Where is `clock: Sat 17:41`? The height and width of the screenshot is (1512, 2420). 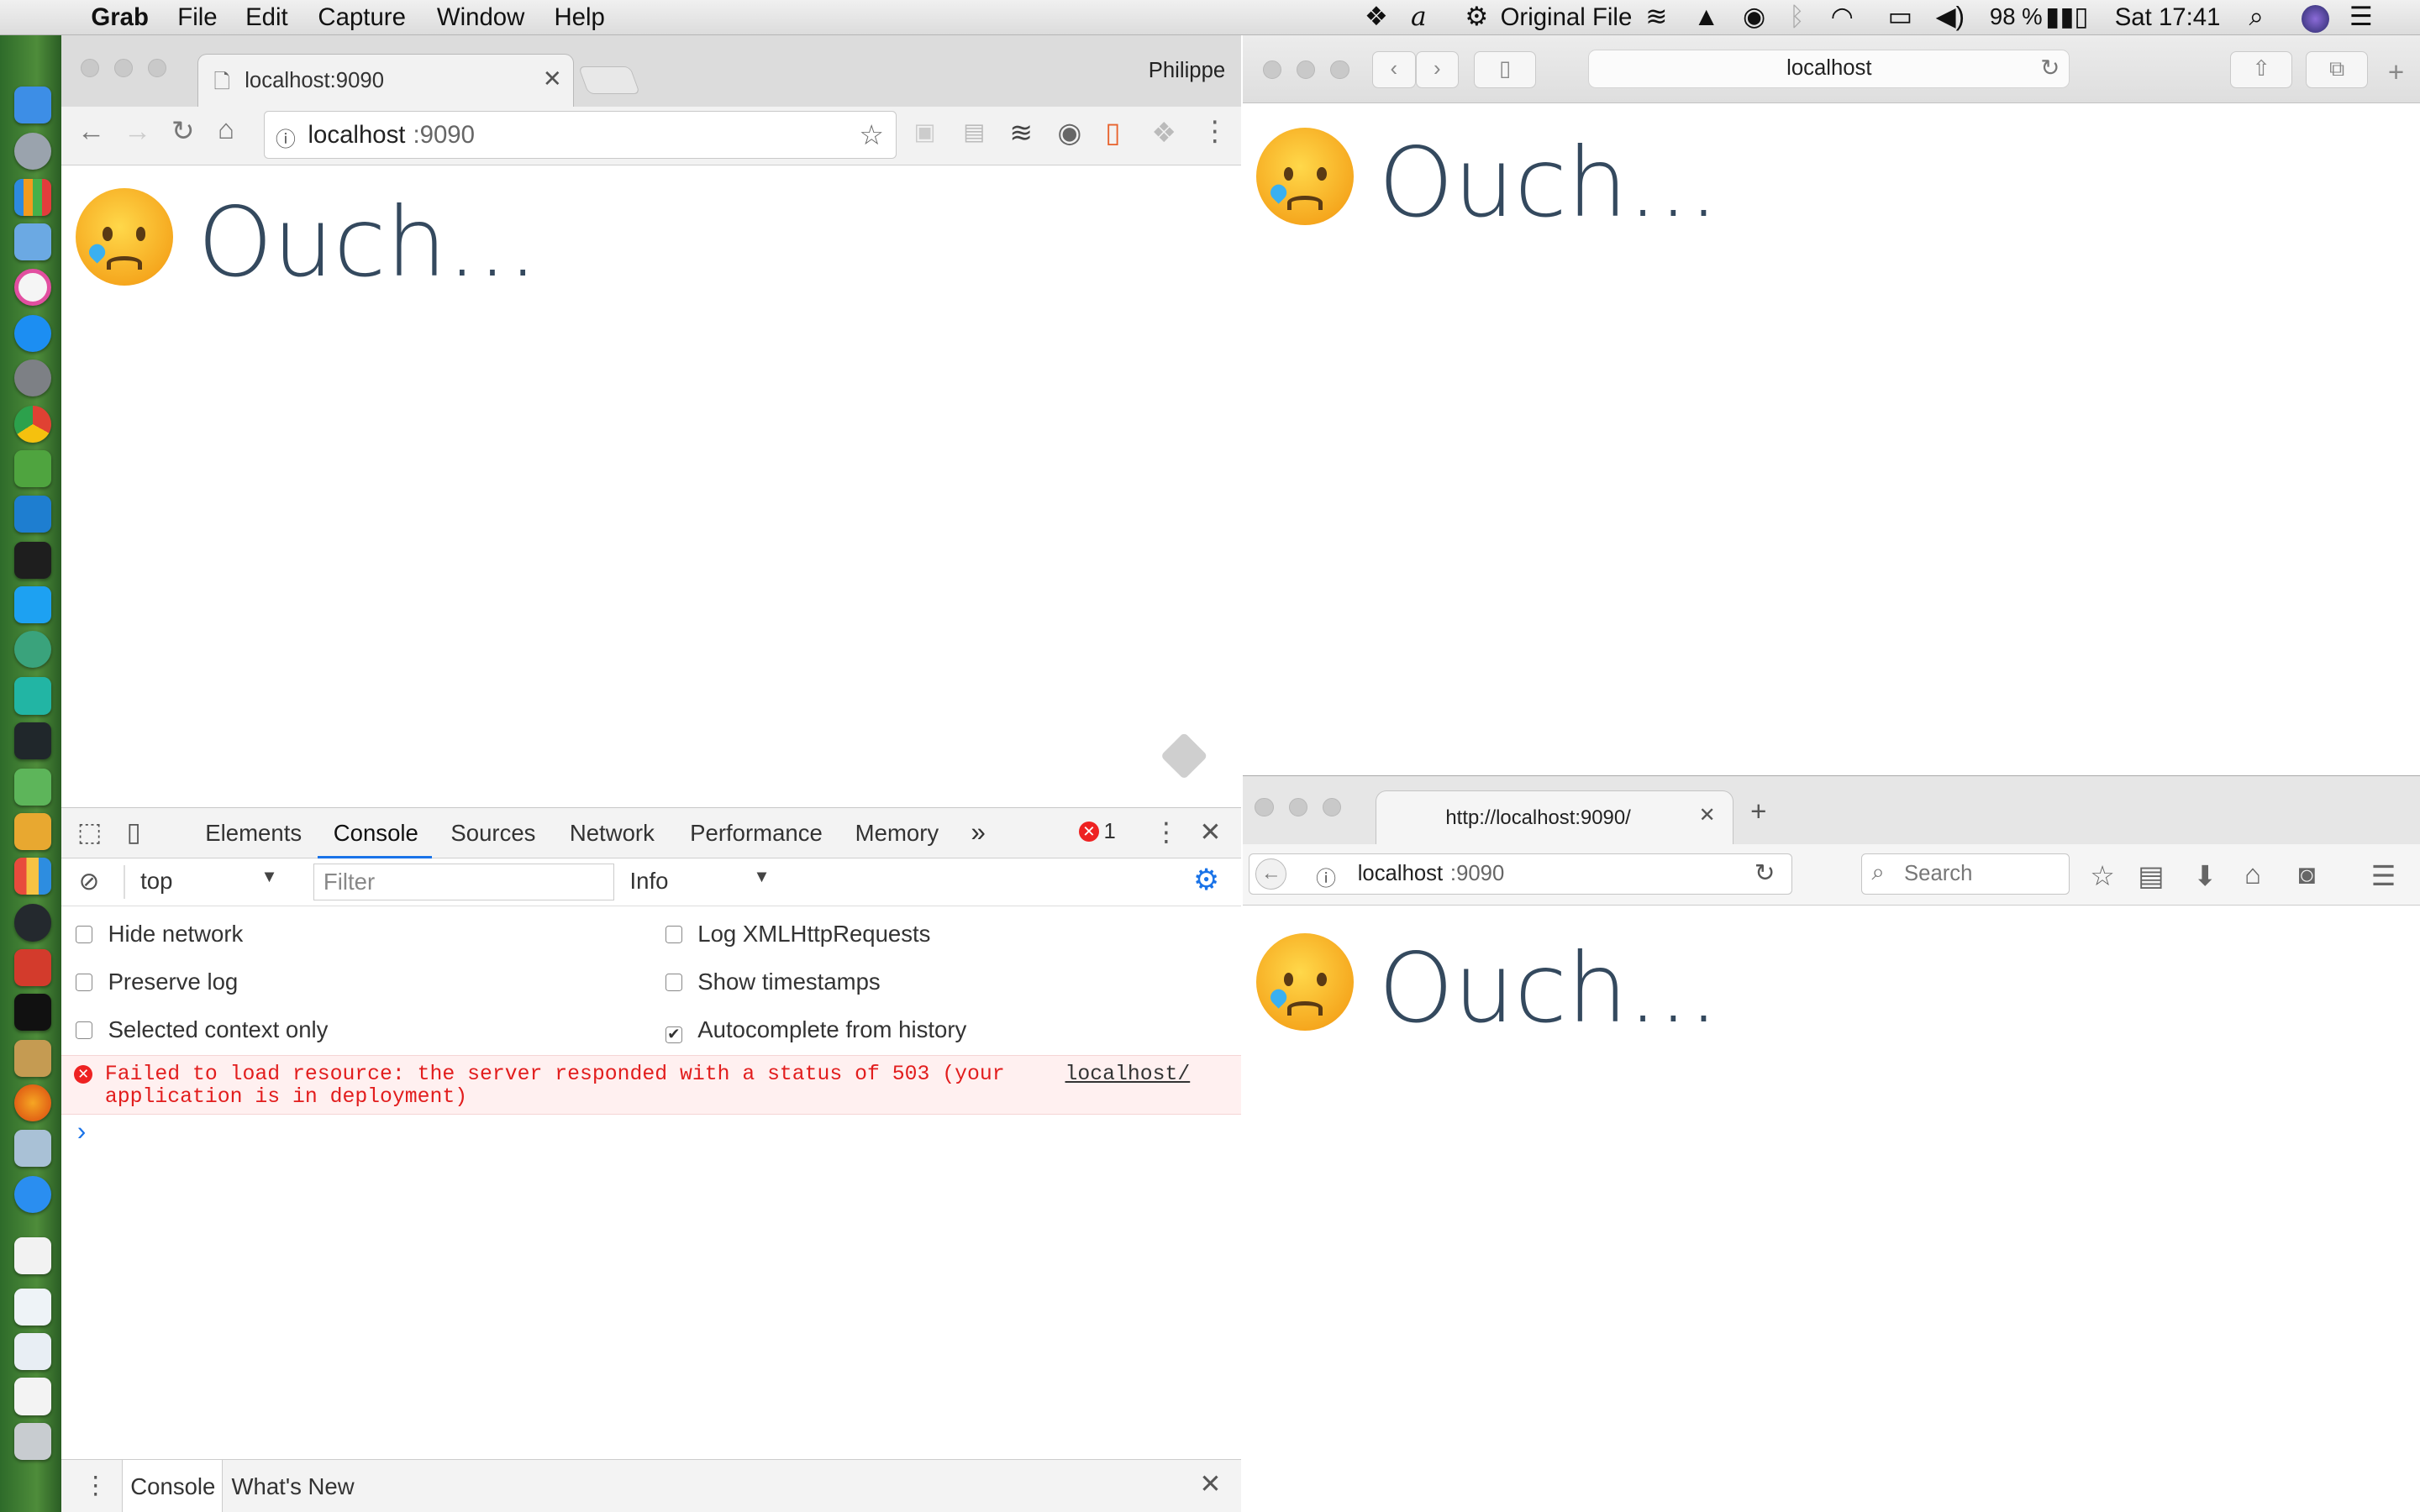 clock: Sat 17:41 is located at coordinates (2168, 17).